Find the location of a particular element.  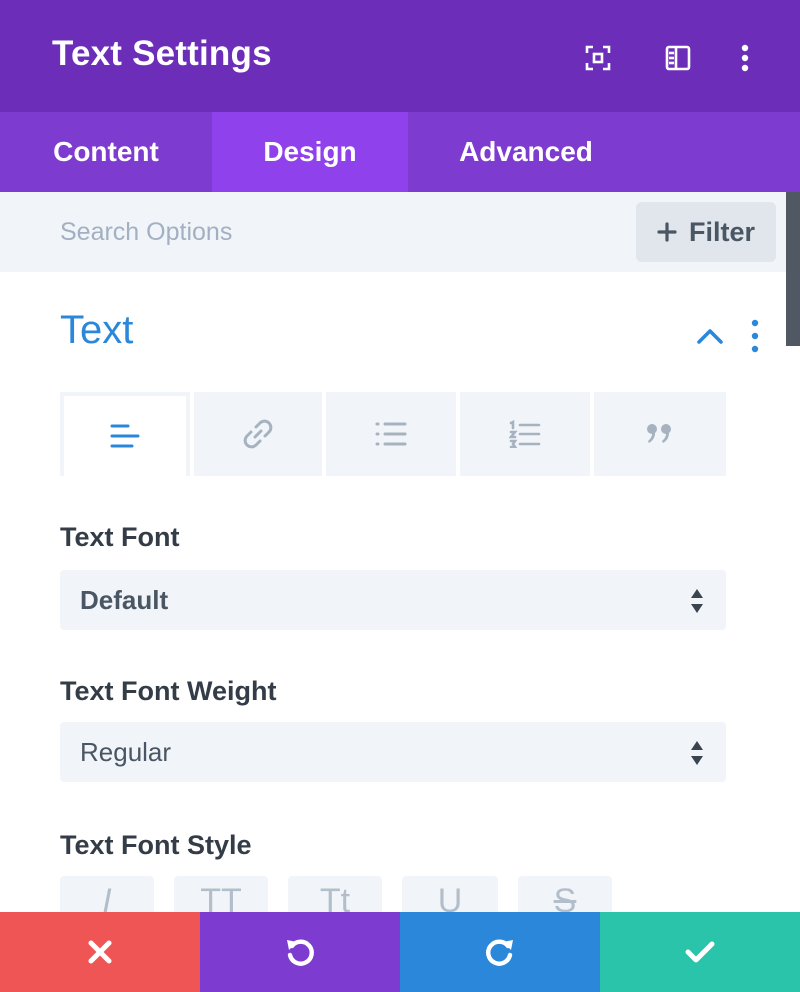

numbered-list-icon is located at coordinates (525, 434).